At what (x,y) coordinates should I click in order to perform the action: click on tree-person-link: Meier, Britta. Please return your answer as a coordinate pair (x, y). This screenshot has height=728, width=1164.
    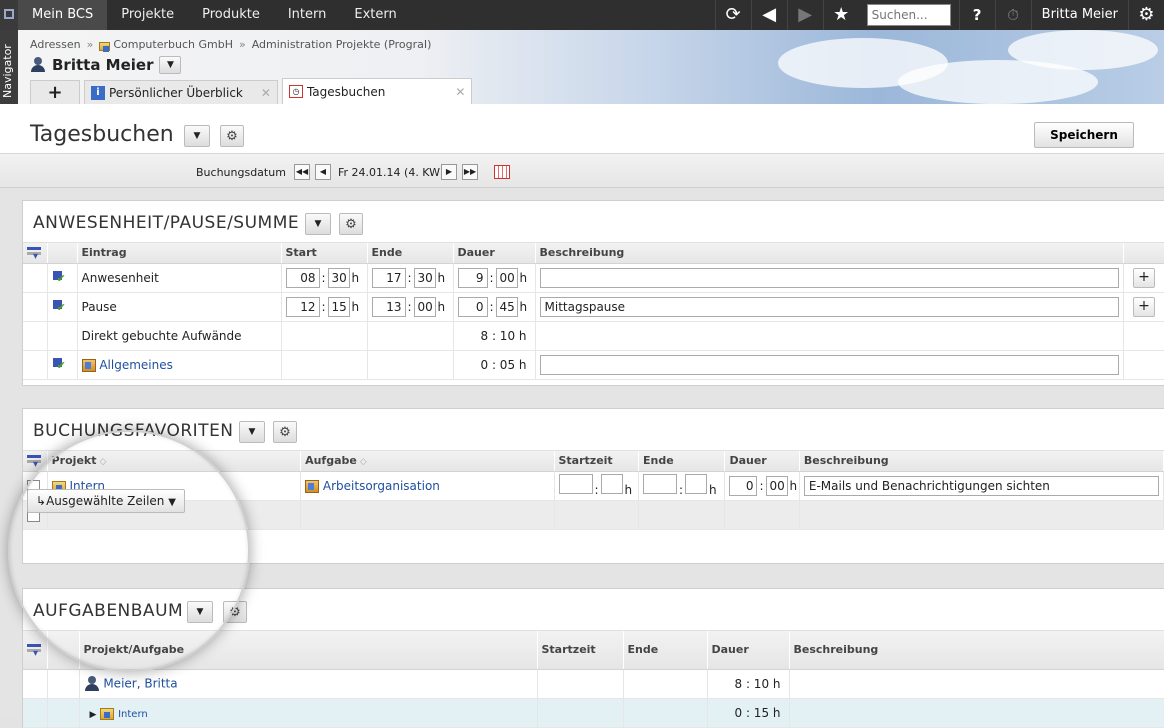
    Looking at the image, I should click on (140, 683).